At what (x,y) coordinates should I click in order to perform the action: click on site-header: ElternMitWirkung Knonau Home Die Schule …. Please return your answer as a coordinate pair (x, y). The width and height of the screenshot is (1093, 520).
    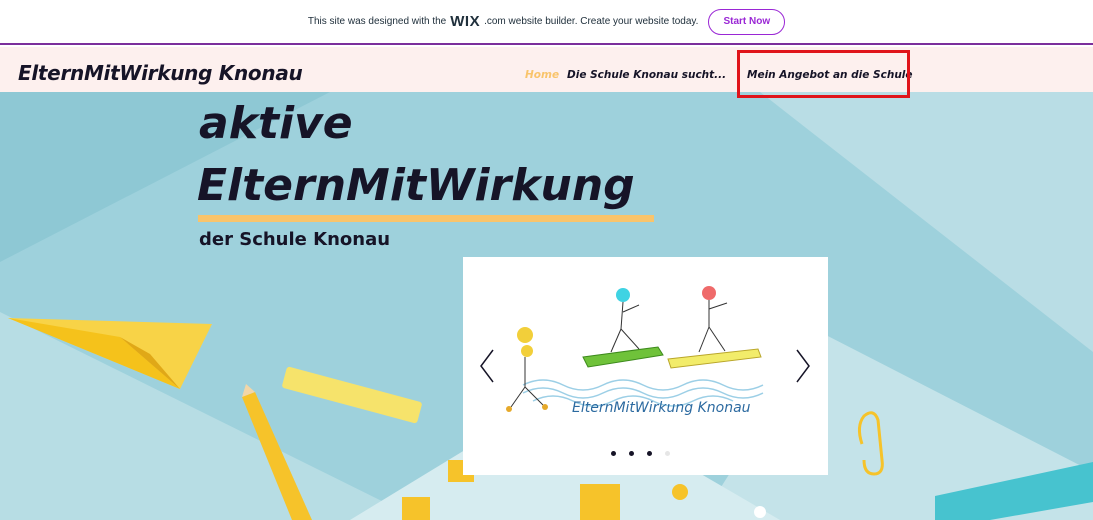
    Looking at the image, I should click on (546, 72).